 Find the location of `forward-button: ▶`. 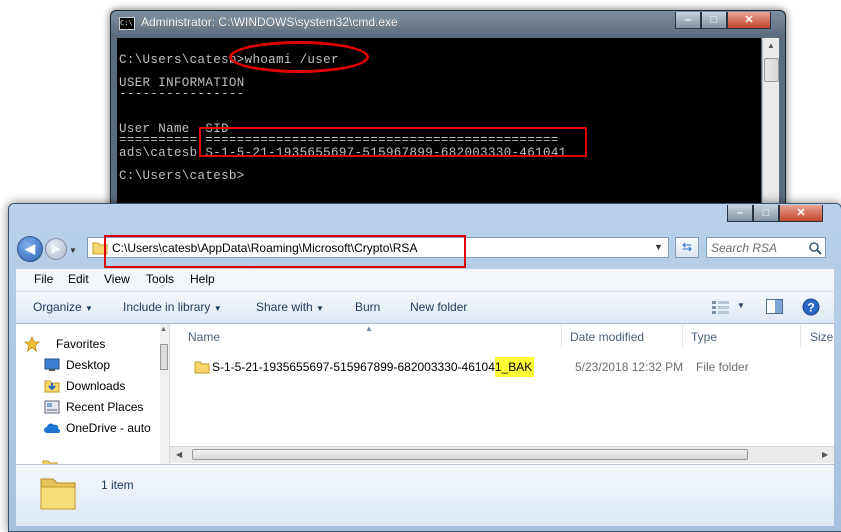

forward-button: ▶ is located at coordinates (56, 249).